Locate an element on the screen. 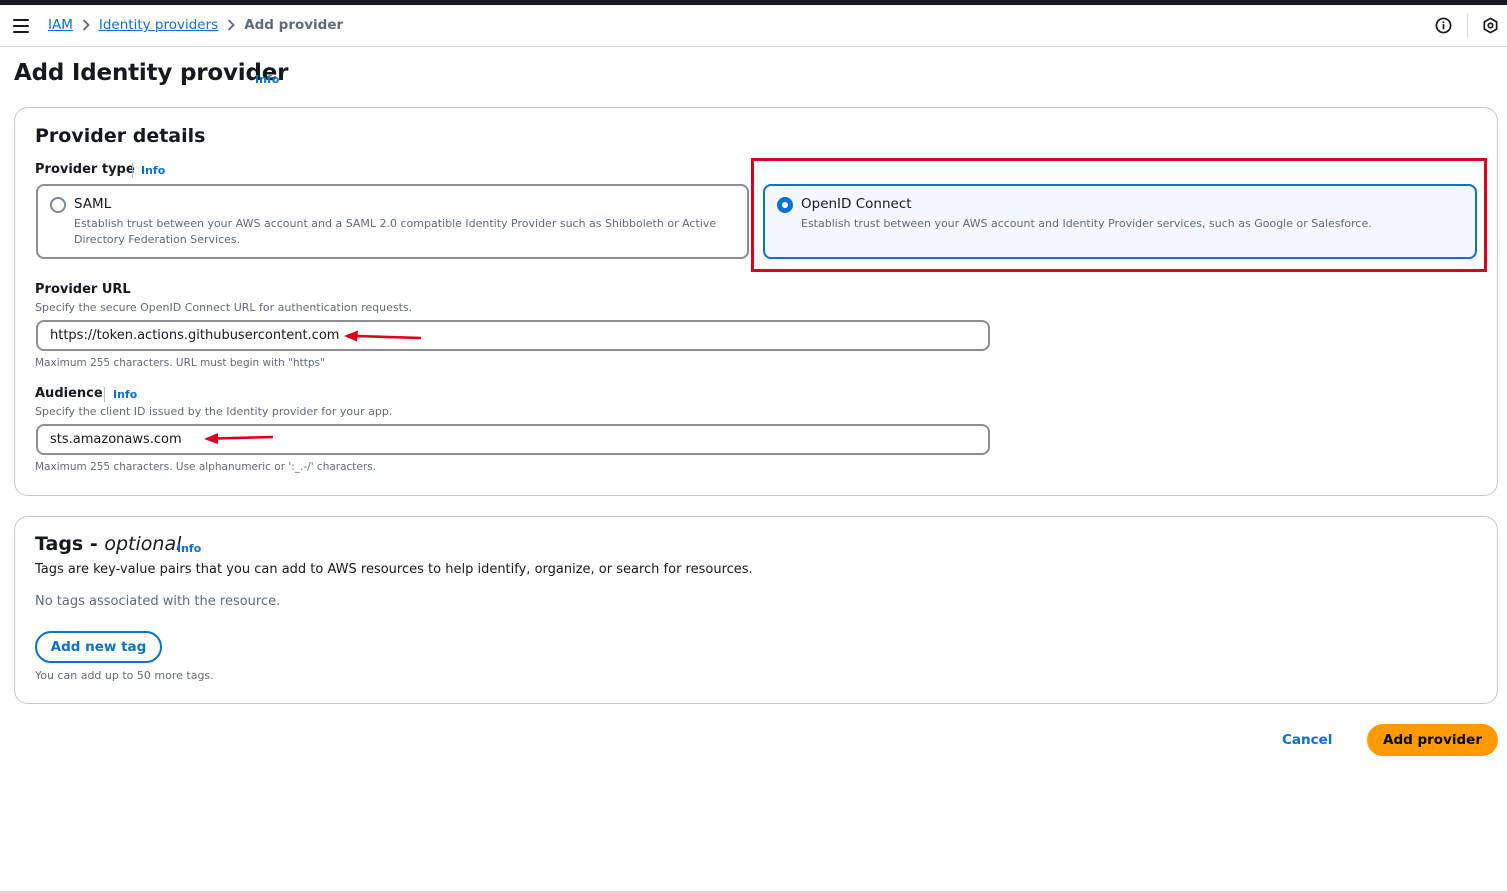 The image size is (1507, 893). menu-icon is located at coordinates (21, 26).